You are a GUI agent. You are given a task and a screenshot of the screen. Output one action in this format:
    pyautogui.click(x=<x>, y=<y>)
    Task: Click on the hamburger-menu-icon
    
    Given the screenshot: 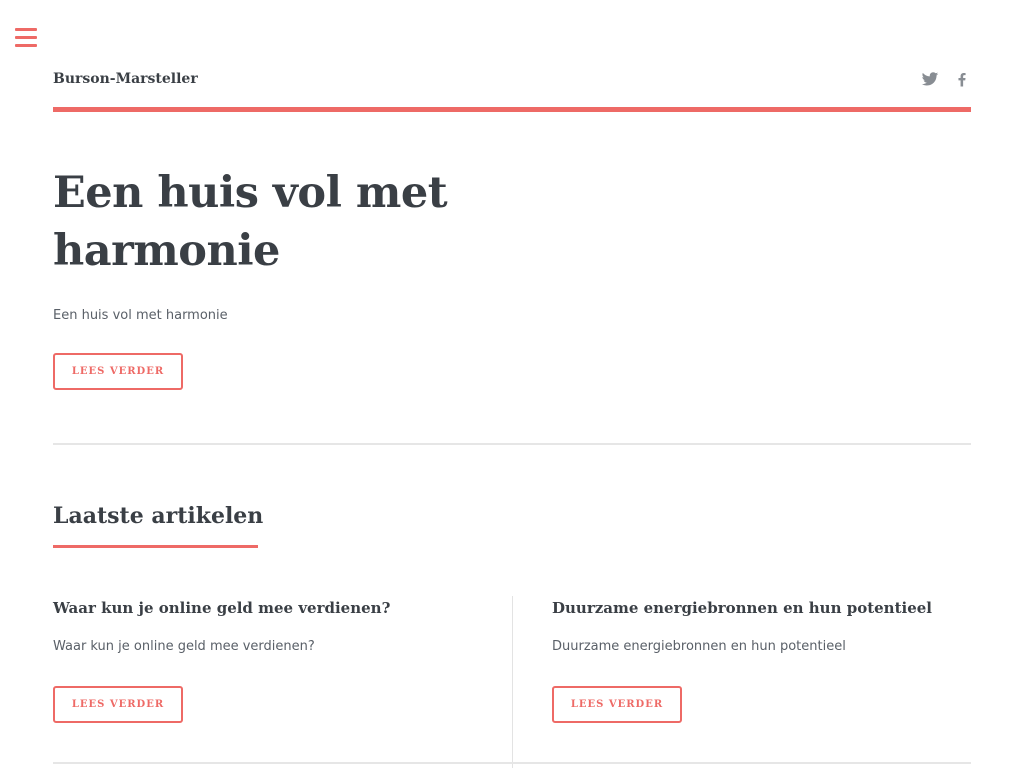 What is the action you would take?
    pyautogui.click(x=26, y=38)
    